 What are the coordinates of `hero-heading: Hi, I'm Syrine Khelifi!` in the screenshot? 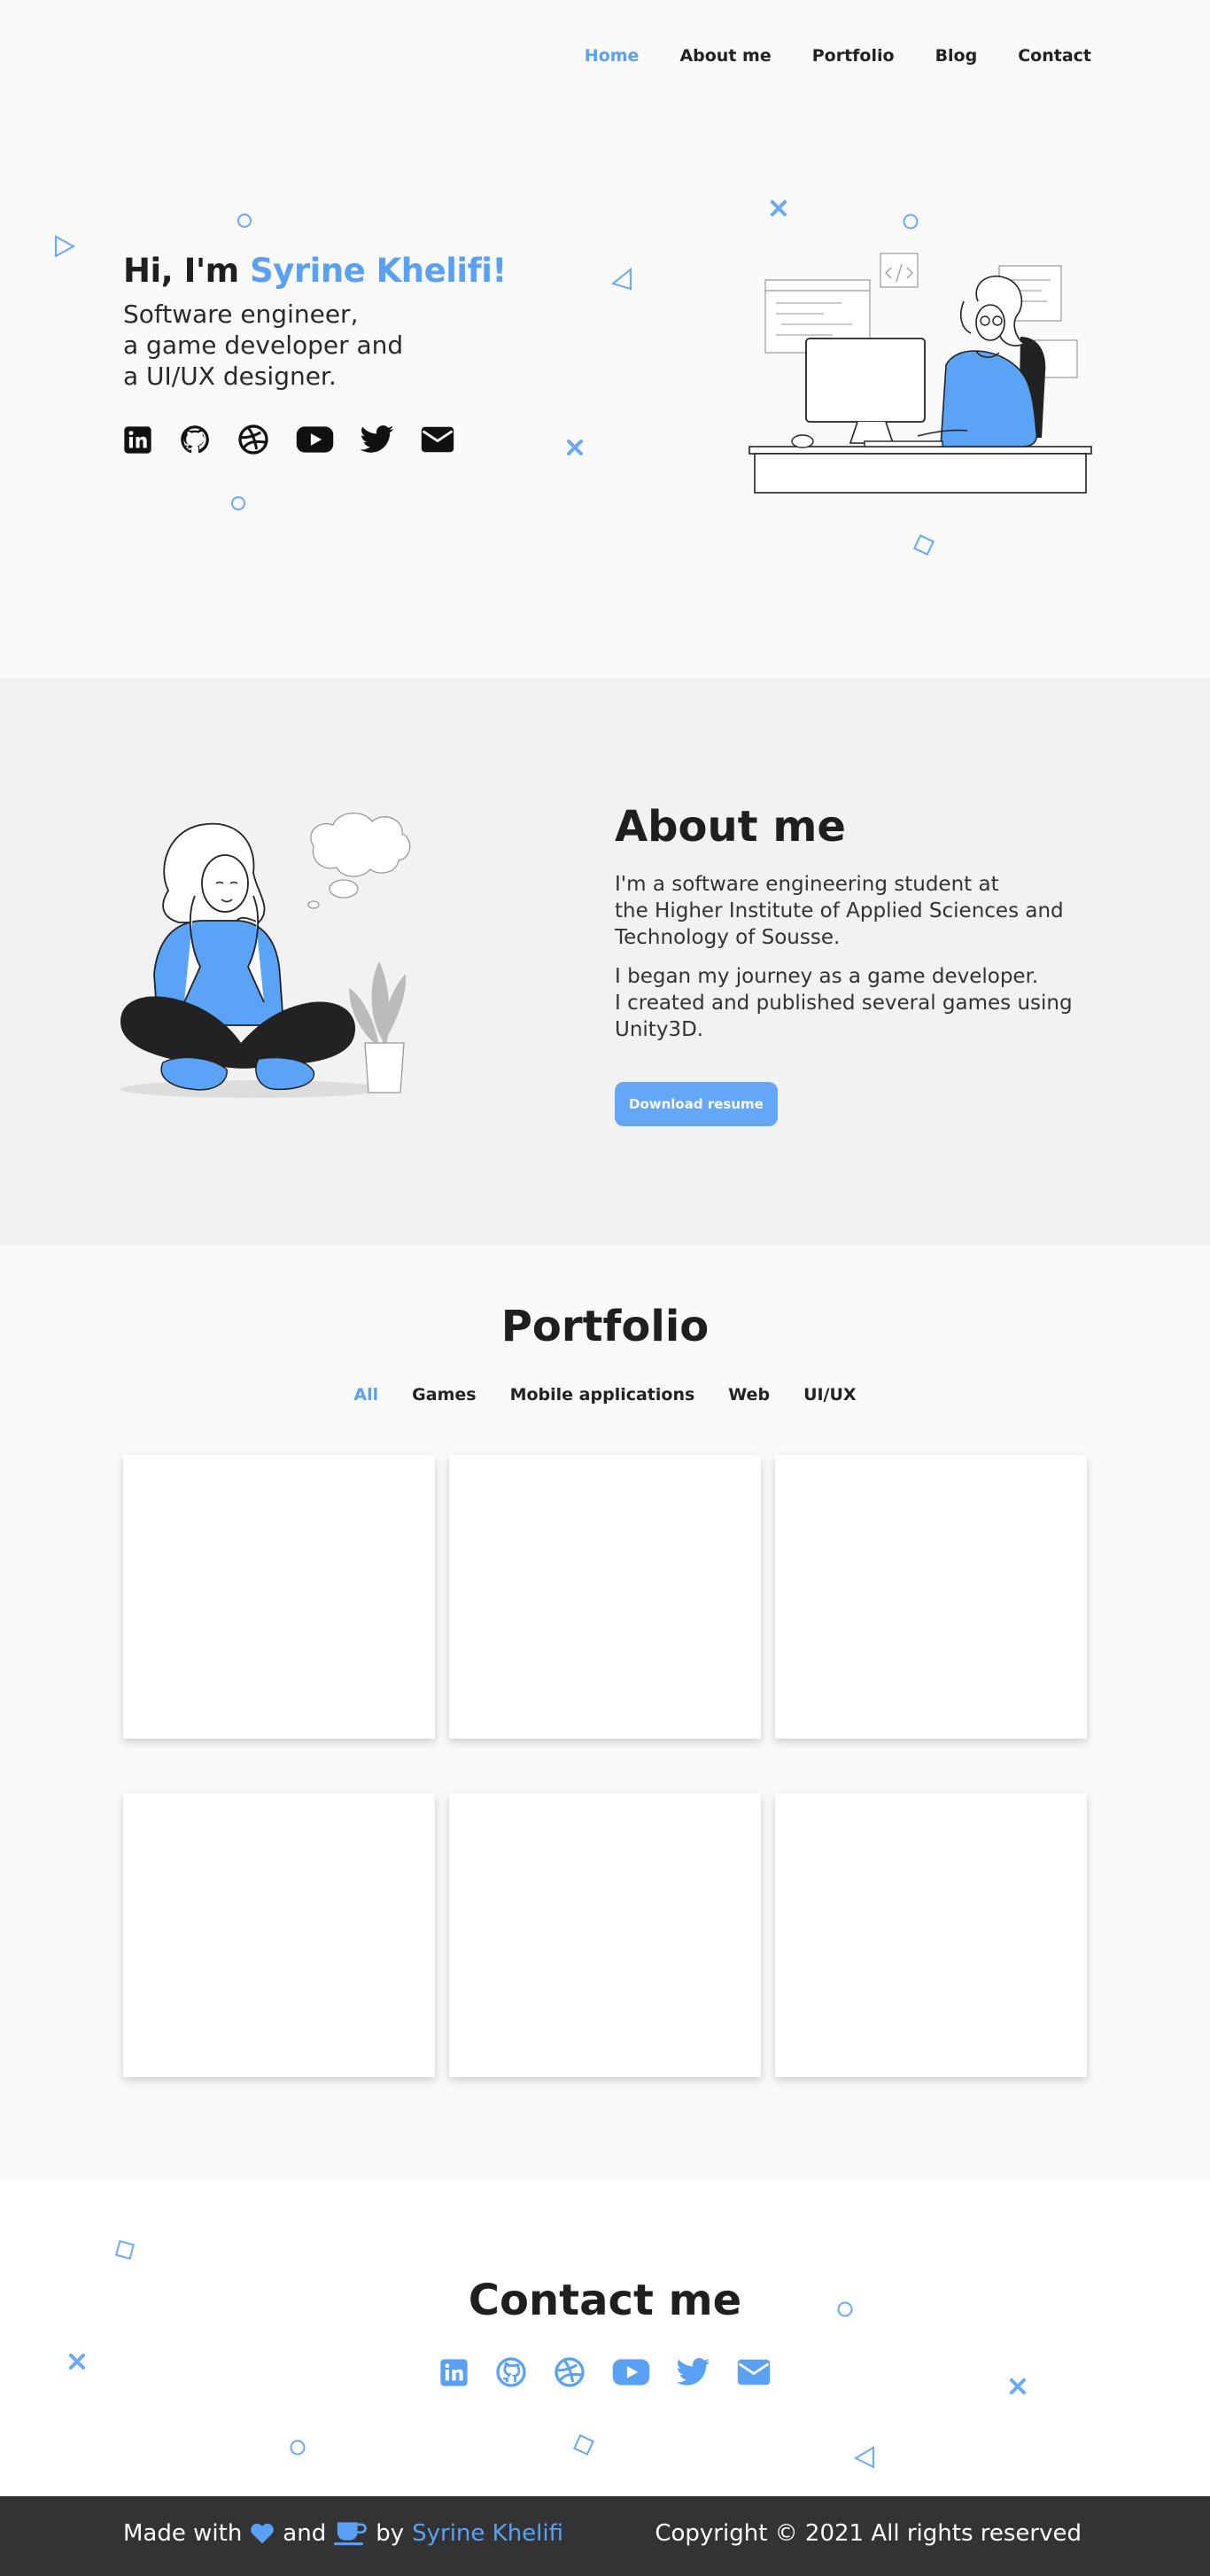 It's located at (315, 271).